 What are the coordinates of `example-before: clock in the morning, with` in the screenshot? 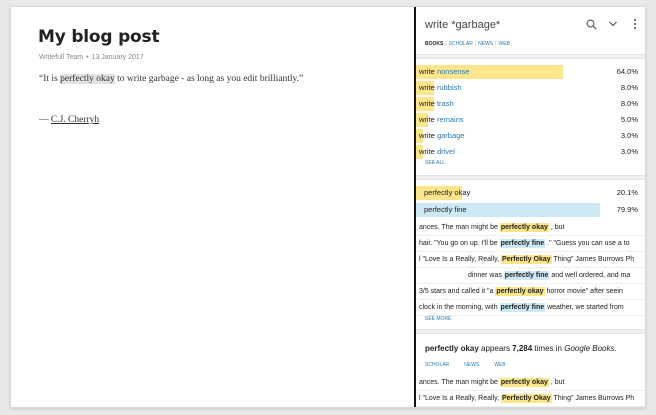 It's located at (459, 307).